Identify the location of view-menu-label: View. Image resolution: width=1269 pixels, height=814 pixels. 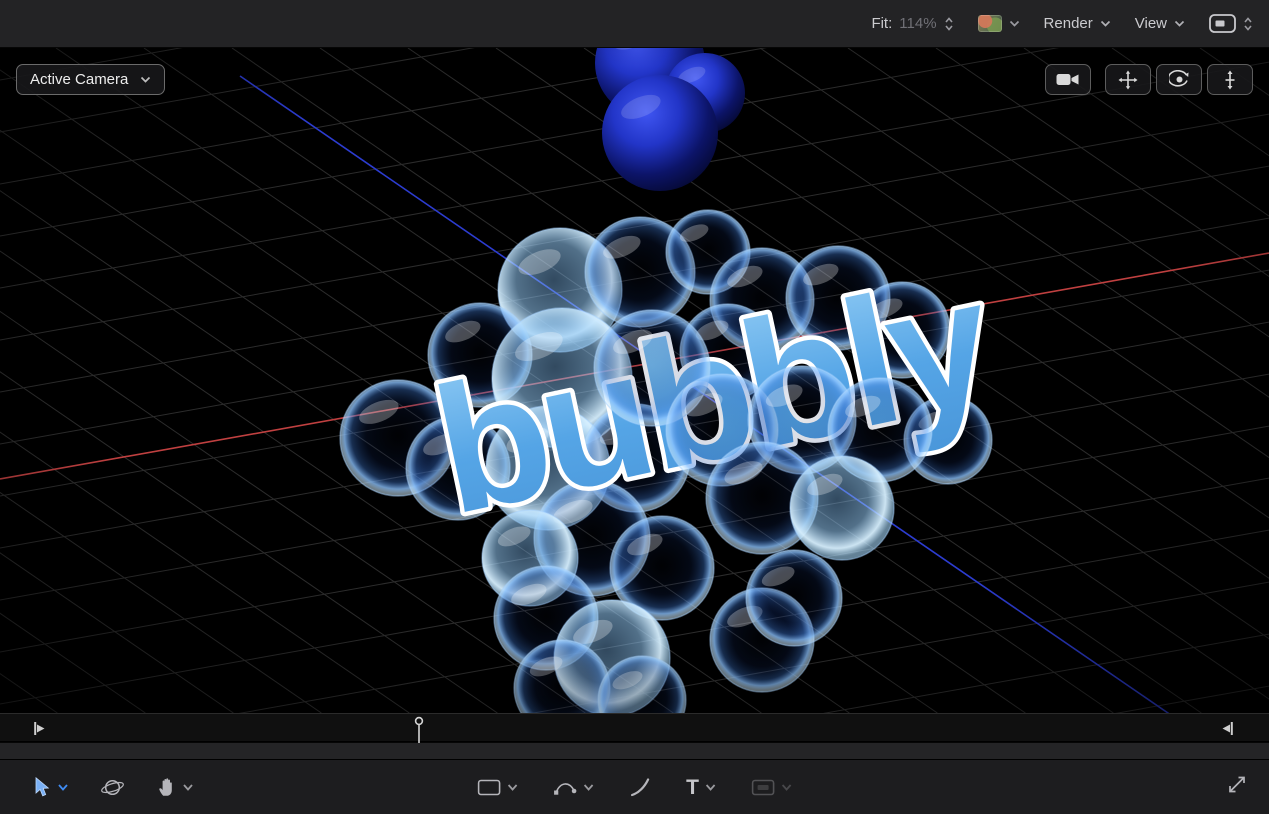
(1150, 23).